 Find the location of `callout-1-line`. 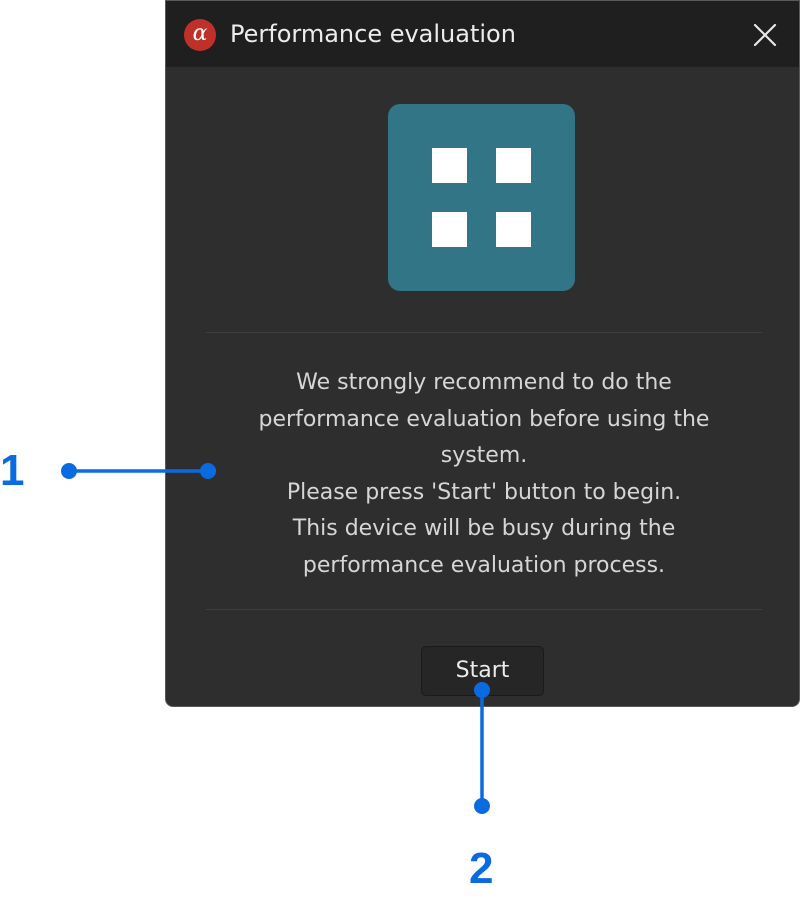

callout-1-line is located at coordinates (138, 471).